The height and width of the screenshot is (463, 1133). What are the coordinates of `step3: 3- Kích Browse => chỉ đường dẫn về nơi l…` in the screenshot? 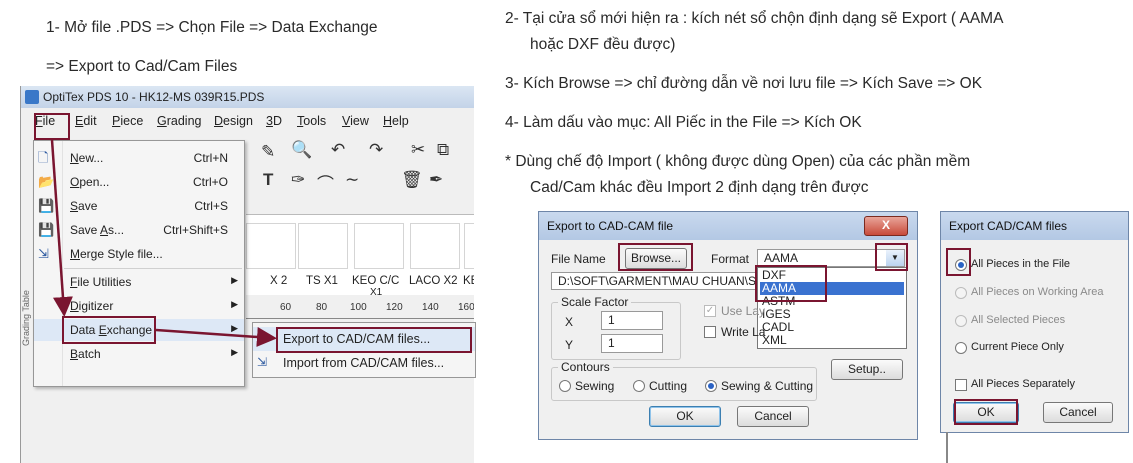 It's located at (744, 83).